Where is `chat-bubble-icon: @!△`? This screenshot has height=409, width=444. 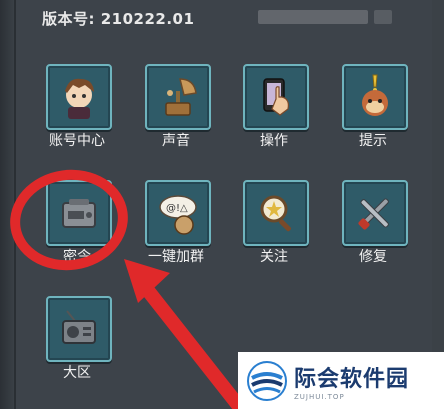
chat-bubble-icon: @!△ is located at coordinates (178, 215).